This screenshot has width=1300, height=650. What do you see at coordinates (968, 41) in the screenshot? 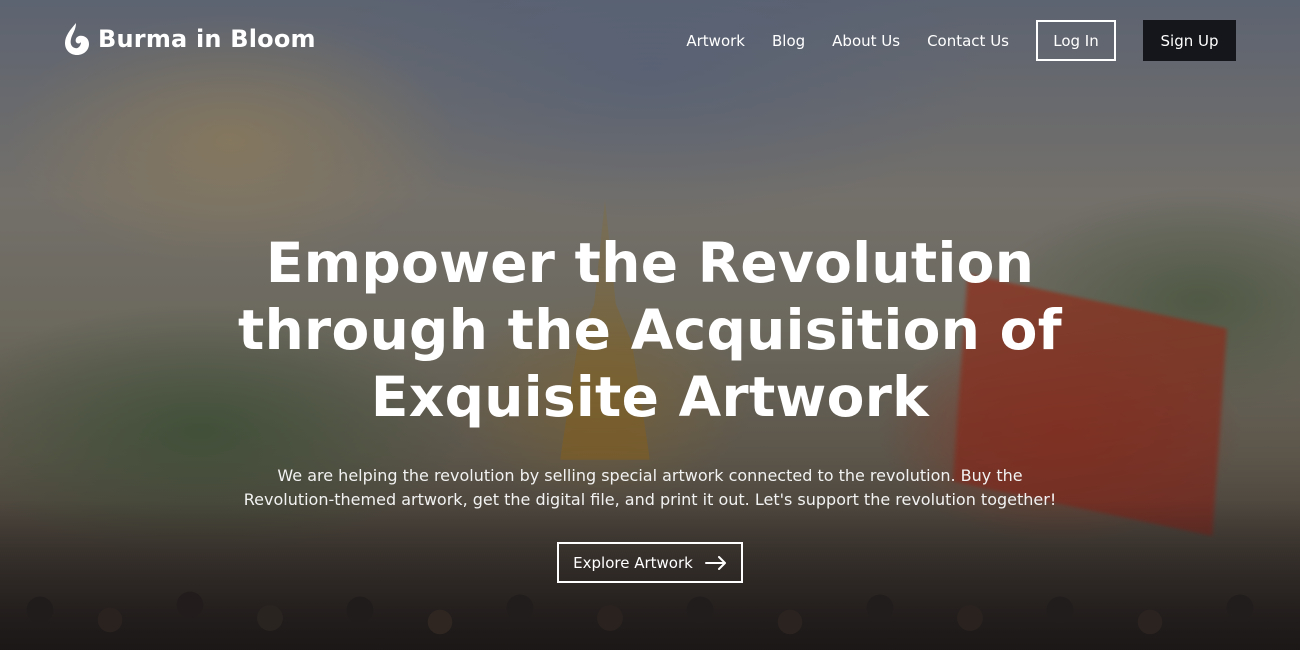
I see `nav-link-contact-us: Contact Us` at bounding box center [968, 41].